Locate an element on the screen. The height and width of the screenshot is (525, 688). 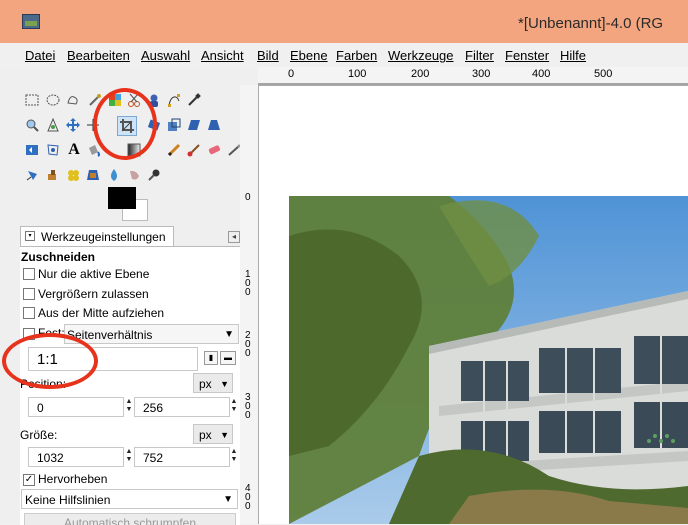
rect-select-icon is located at coordinates (32, 100).